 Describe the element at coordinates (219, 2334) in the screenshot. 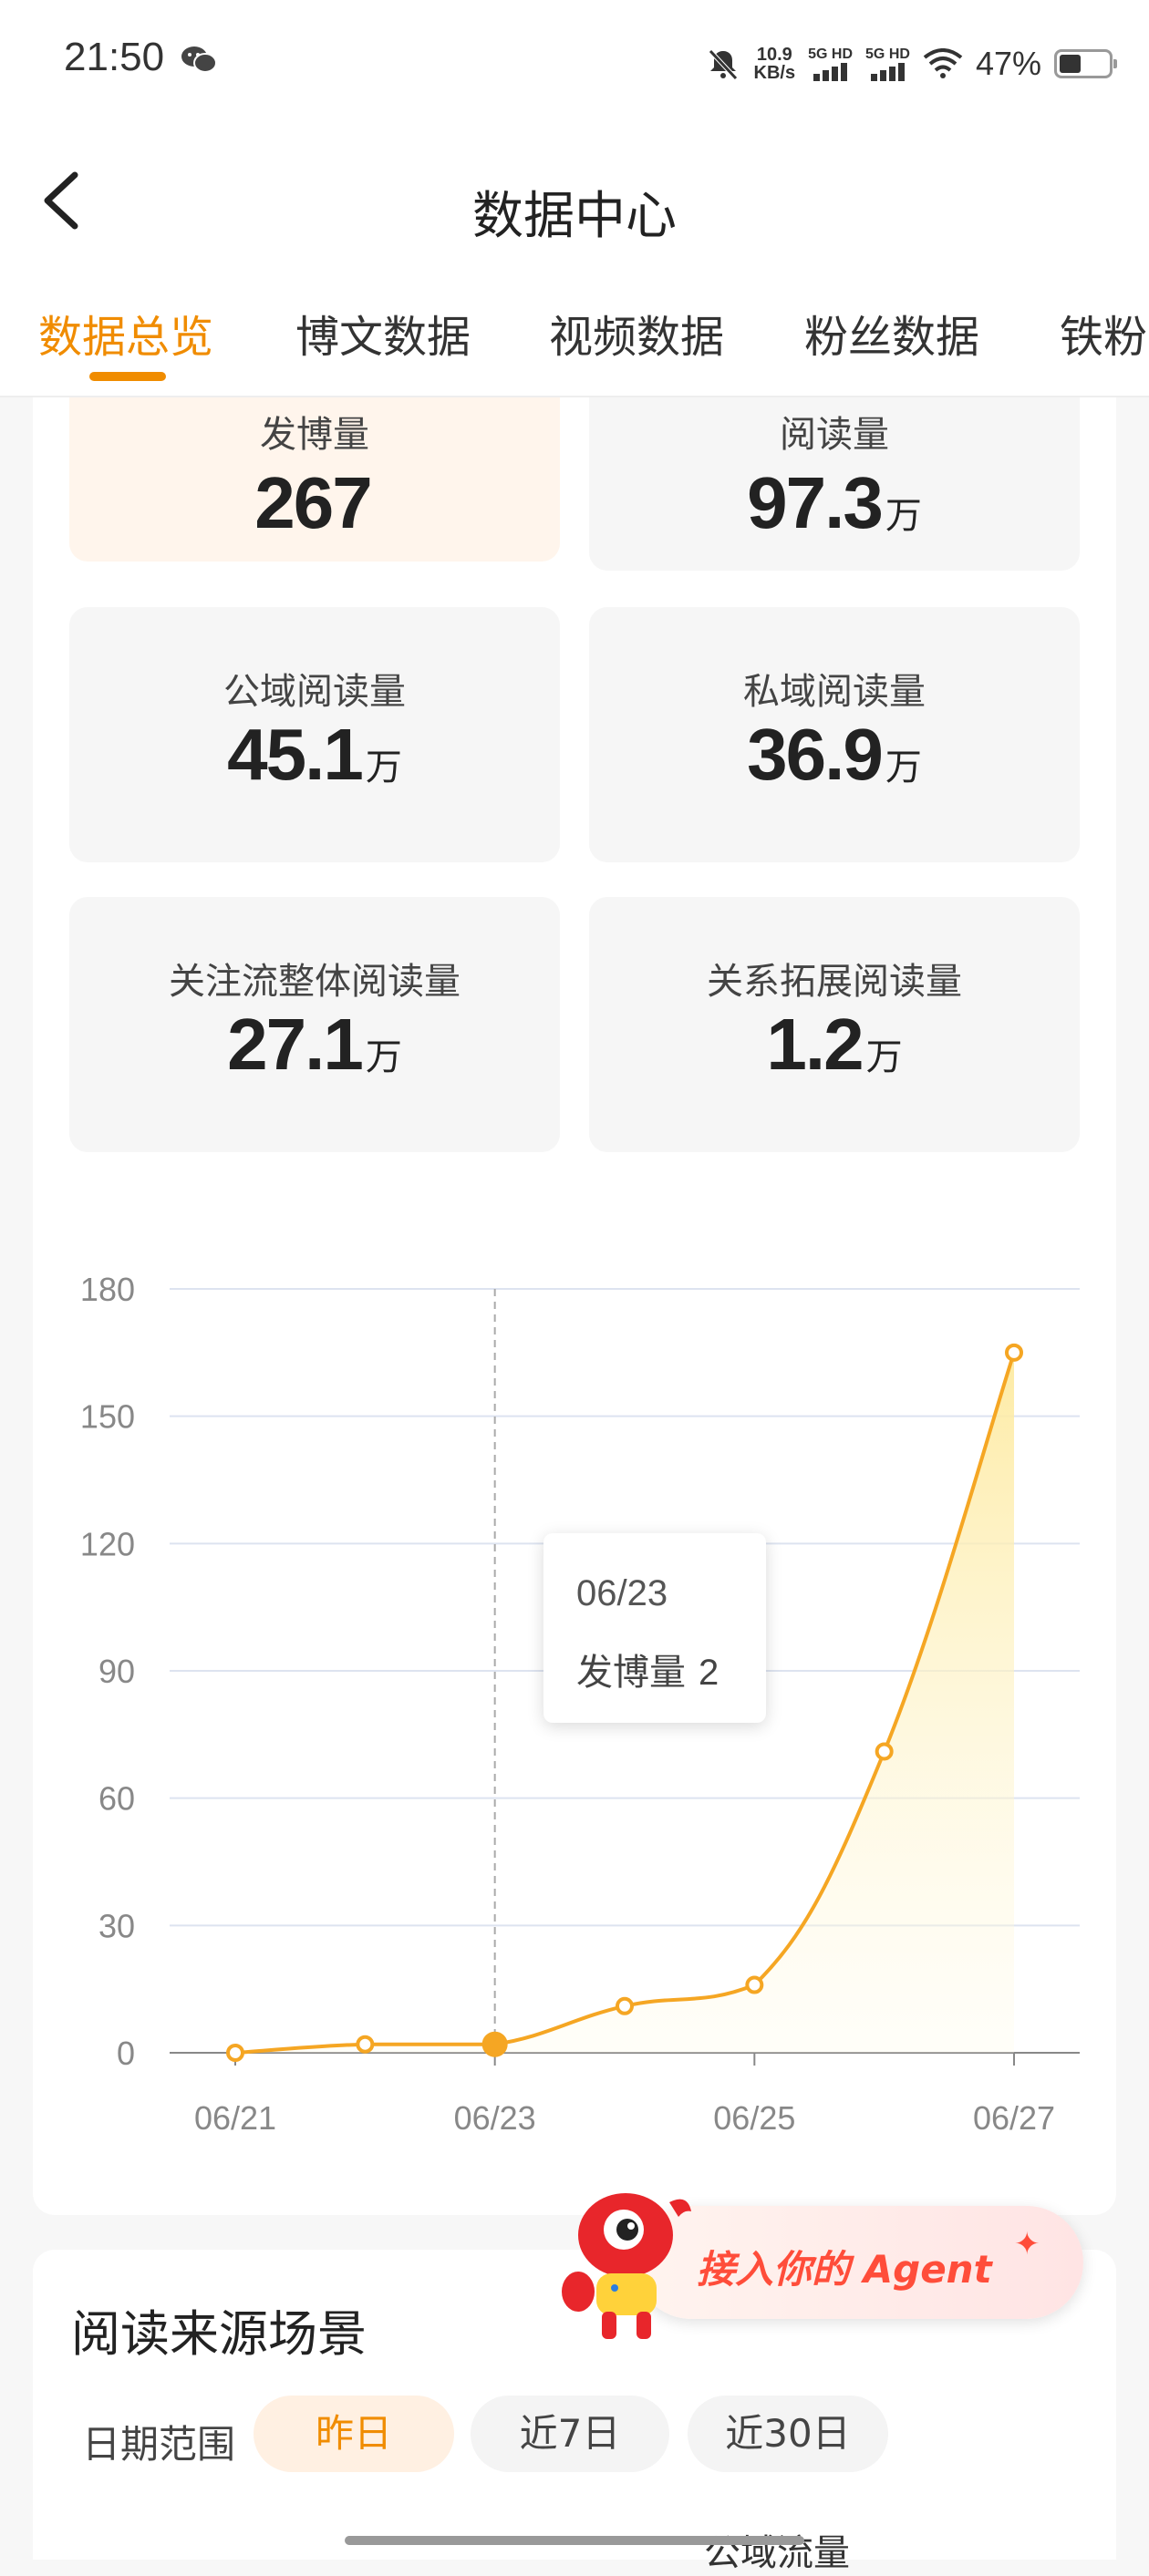

I see `section-title: 阅读来源场景` at that location.